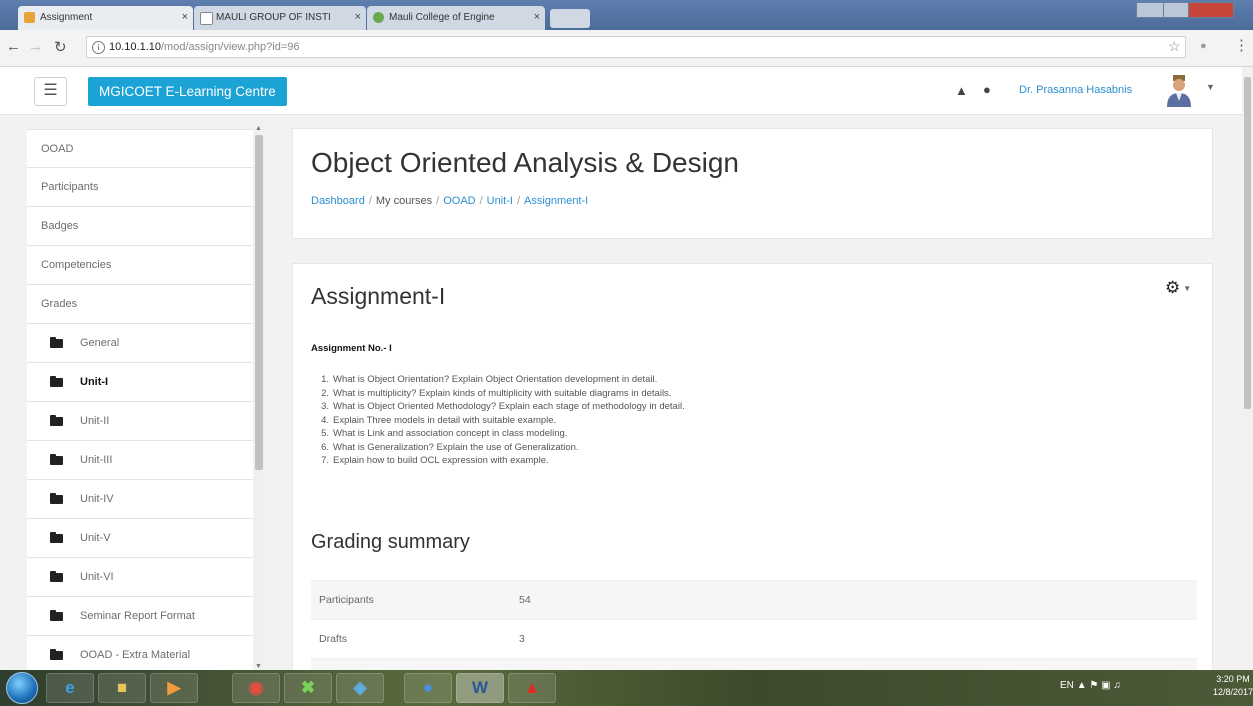 The height and width of the screenshot is (706, 1253). Describe the element at coordinates (1067, 685) in the screenshot. I see `language-indicator: EN` at that location.